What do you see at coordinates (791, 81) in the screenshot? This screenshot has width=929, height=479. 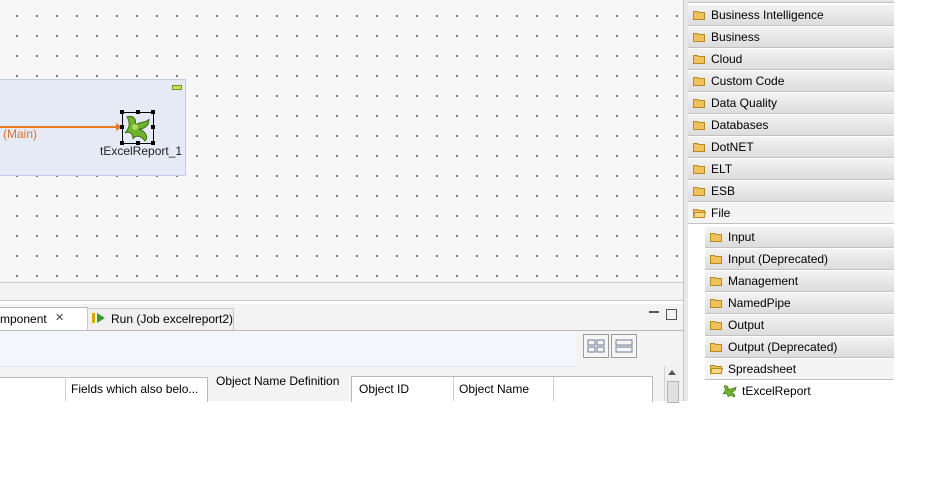 I see `palette-category-custom-code: Custom Code` at bounding box center [791, 81].